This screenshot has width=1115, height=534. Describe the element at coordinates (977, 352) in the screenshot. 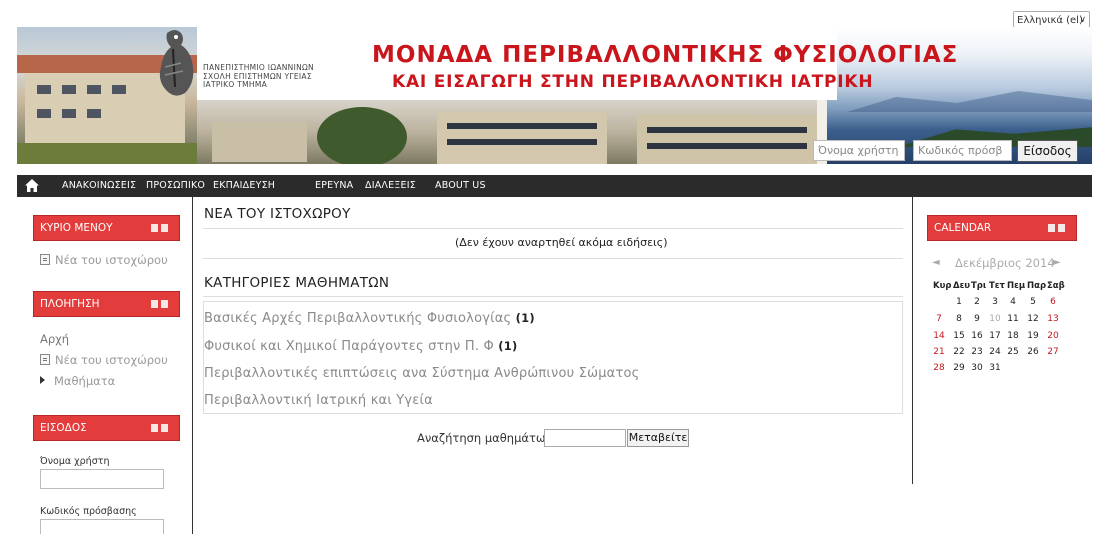

I see `calendar-day: 23` at that location.